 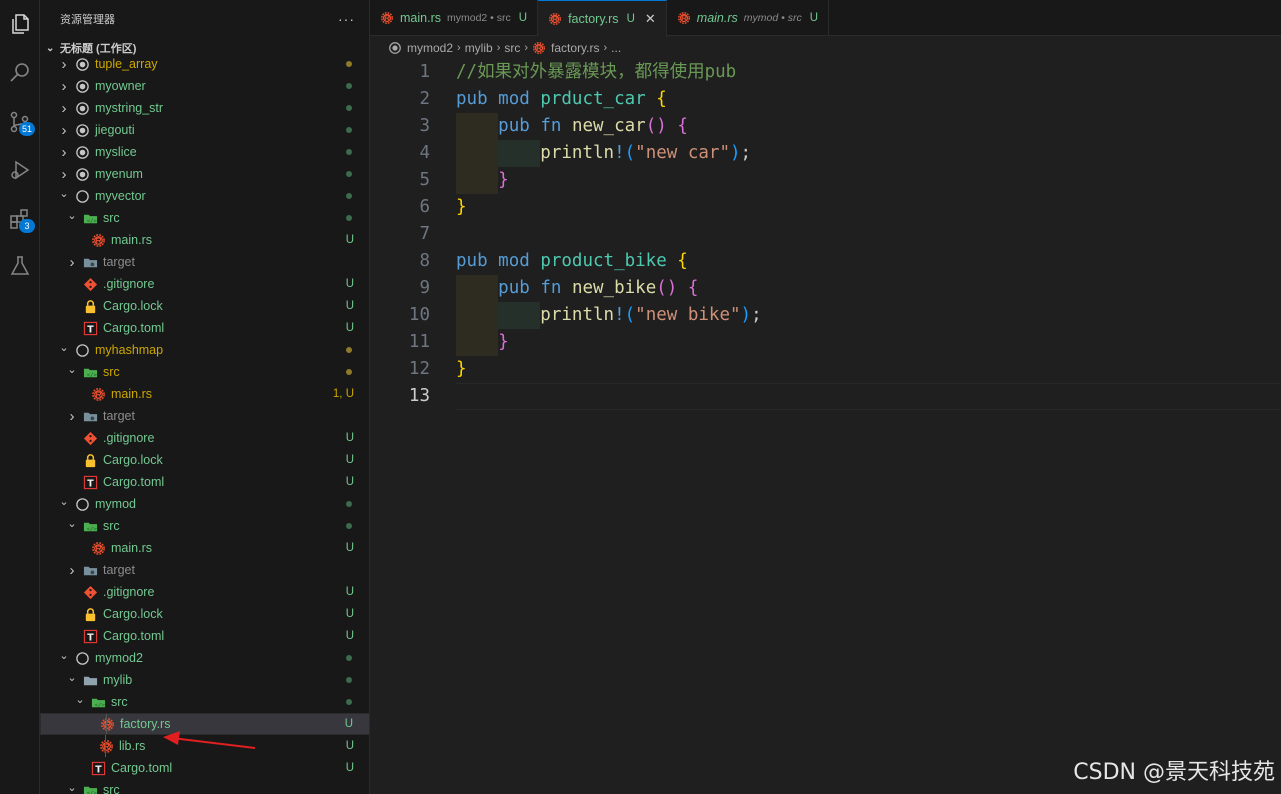 What do you see at coordinates (20, 73) in the screenshot?
I see `search-icon` at bounding box center [20, 73].